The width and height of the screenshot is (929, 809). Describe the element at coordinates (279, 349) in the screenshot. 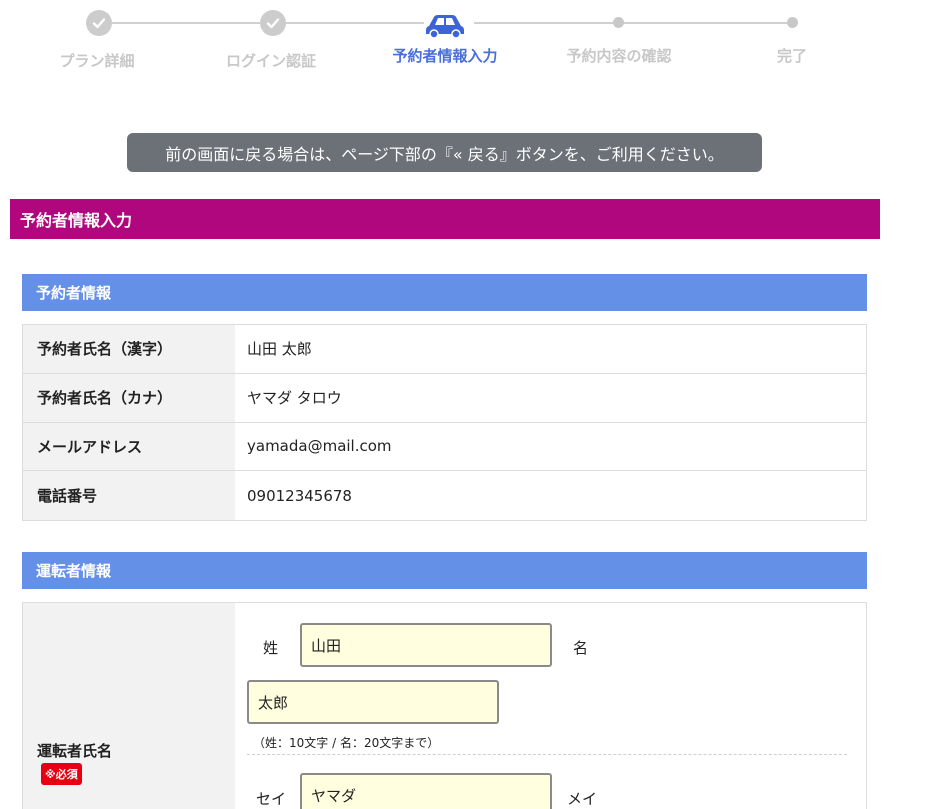

I see `booker-name-kanji-value: 山田 太郎` at that location.